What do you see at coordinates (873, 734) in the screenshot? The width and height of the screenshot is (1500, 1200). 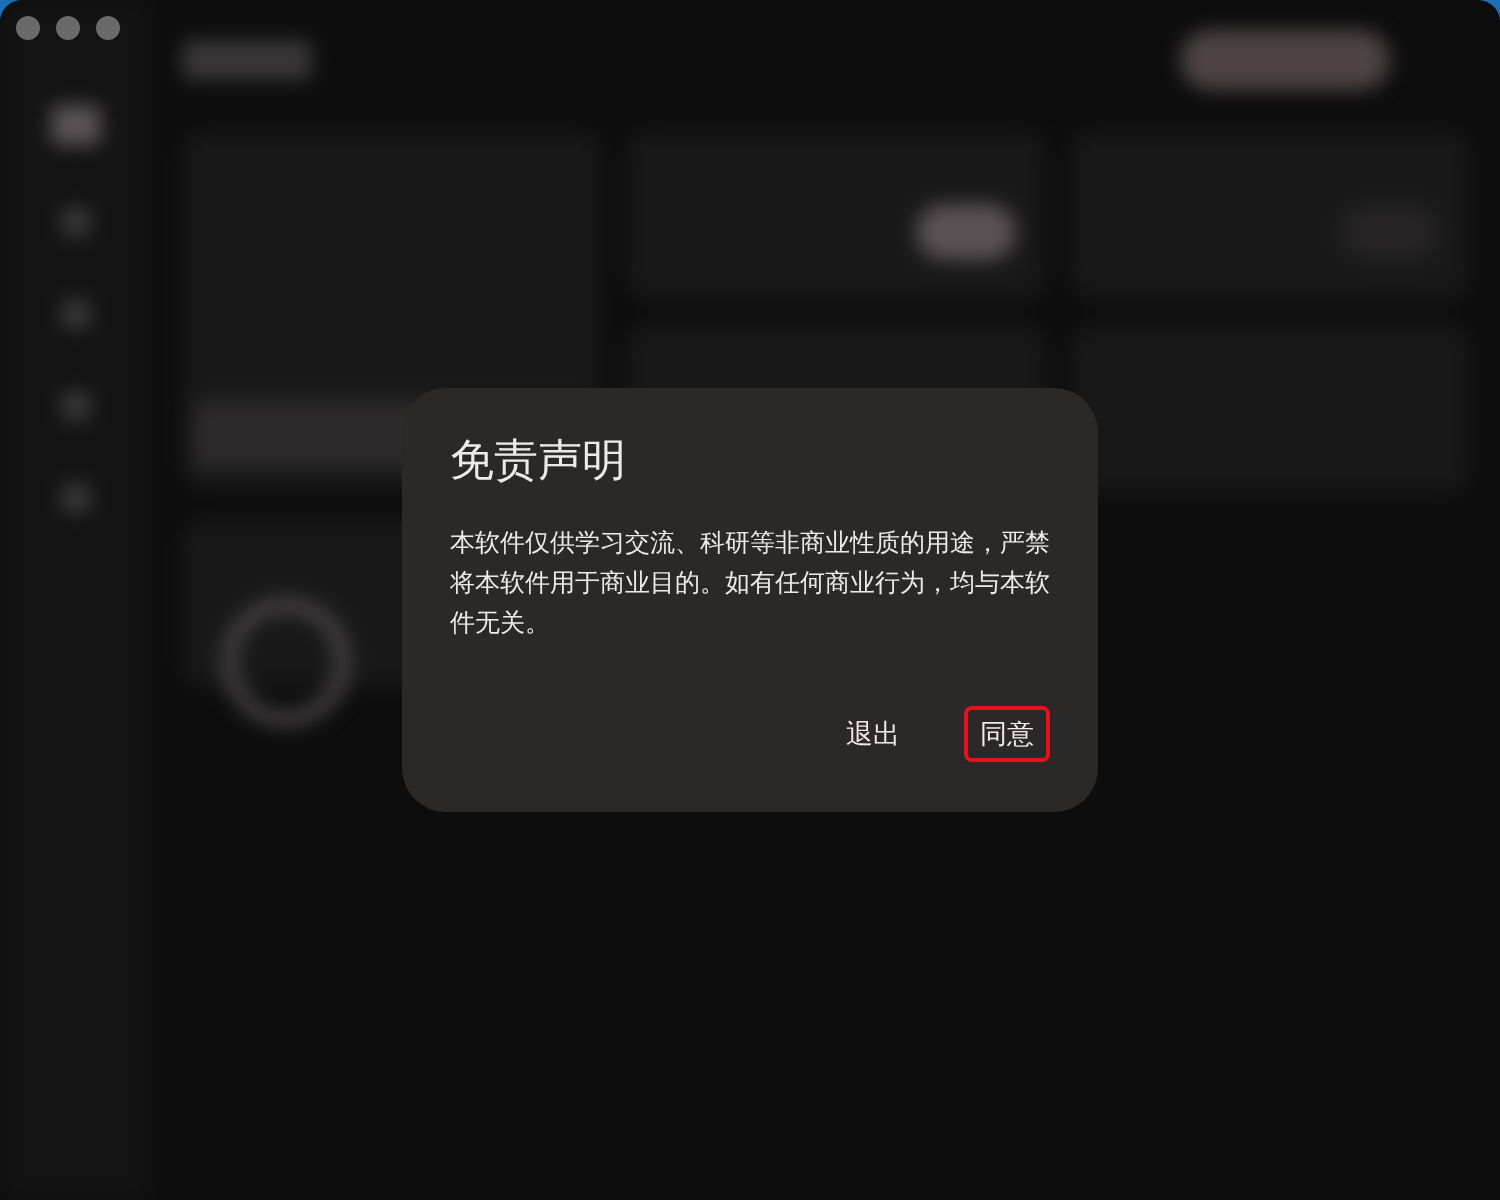 I see `dialog-button: 退出` at bounding box center [873, 734].